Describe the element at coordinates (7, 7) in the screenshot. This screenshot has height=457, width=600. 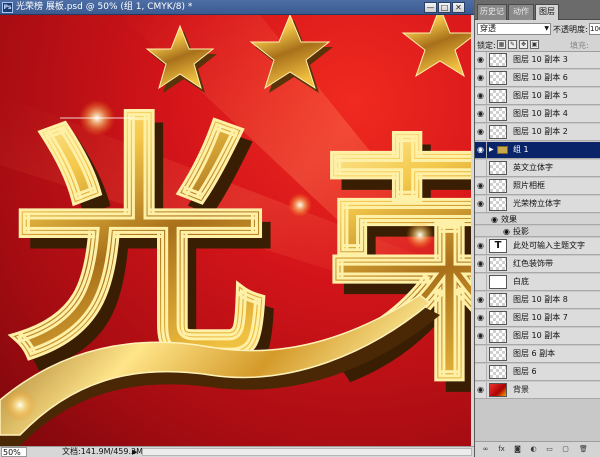
I see `photoshop-icon: Ps` at that location.